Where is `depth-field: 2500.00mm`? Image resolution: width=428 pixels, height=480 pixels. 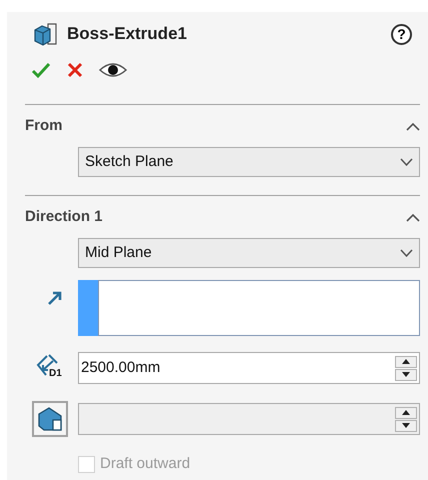
depth-field: 2500.00mm is located at coordinates (249, 368).